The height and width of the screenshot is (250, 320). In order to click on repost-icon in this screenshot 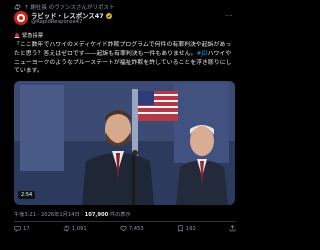, I will do `click(17, 7)`.